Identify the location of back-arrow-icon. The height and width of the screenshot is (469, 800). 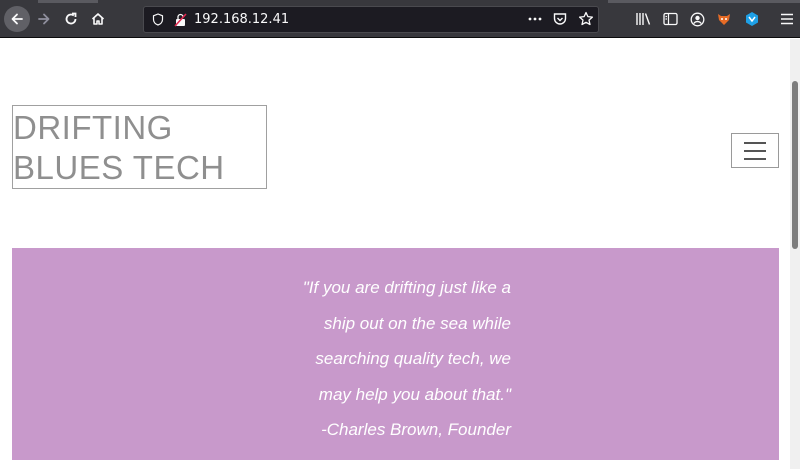
(17, 19).